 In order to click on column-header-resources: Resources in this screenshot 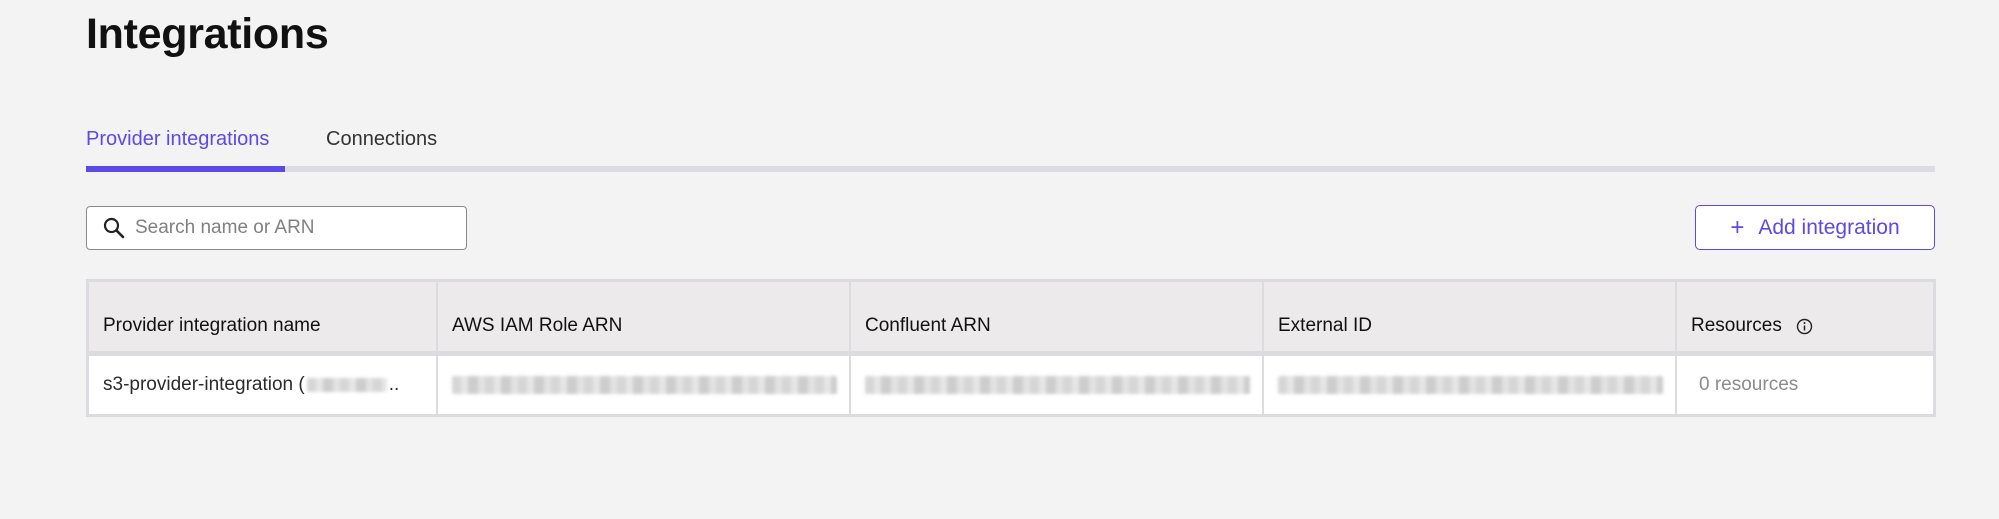, I will do `click(1805, 316)`.